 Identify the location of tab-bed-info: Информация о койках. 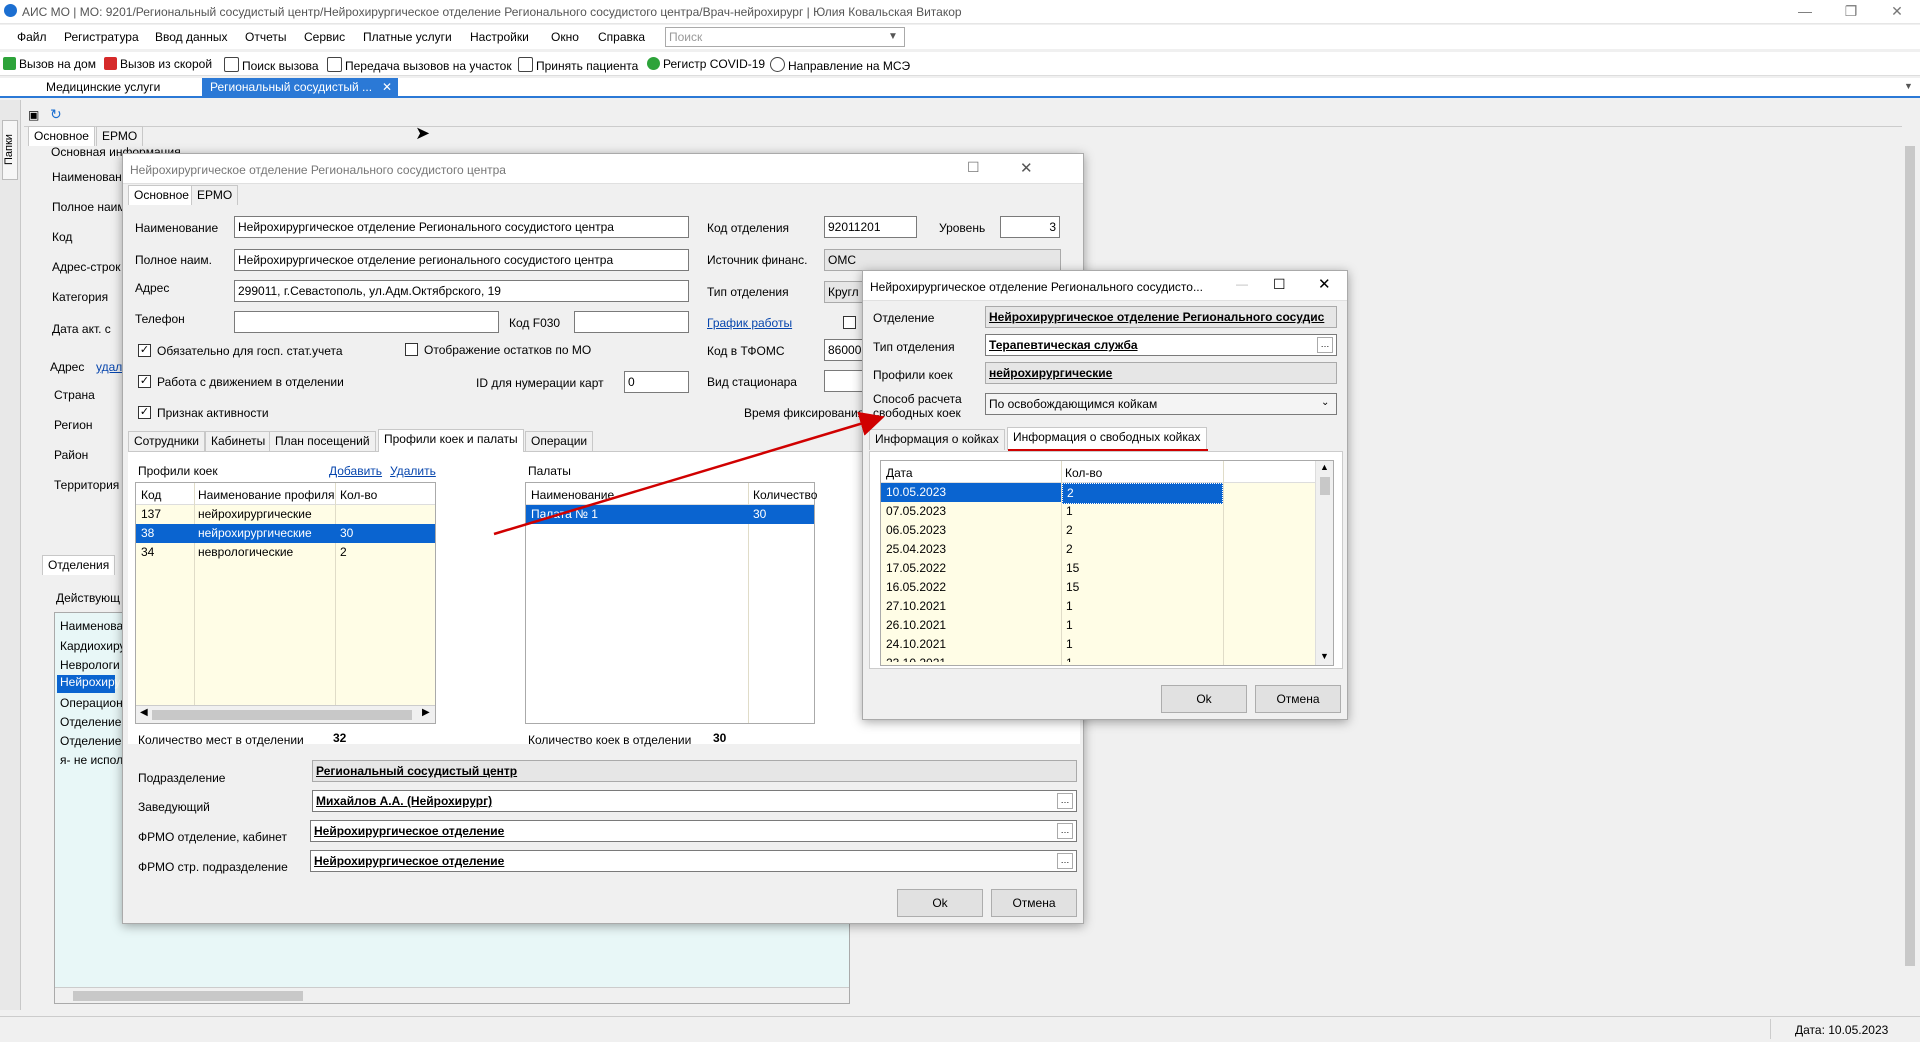
(937, 439).